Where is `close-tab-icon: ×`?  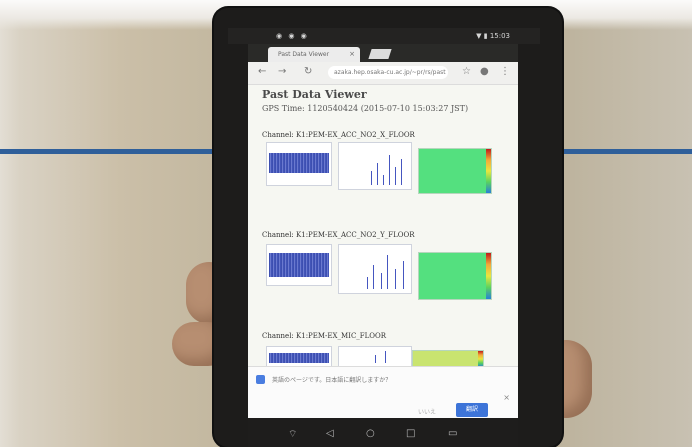 close-tab-icon: × is located at coordinates (352, 54).